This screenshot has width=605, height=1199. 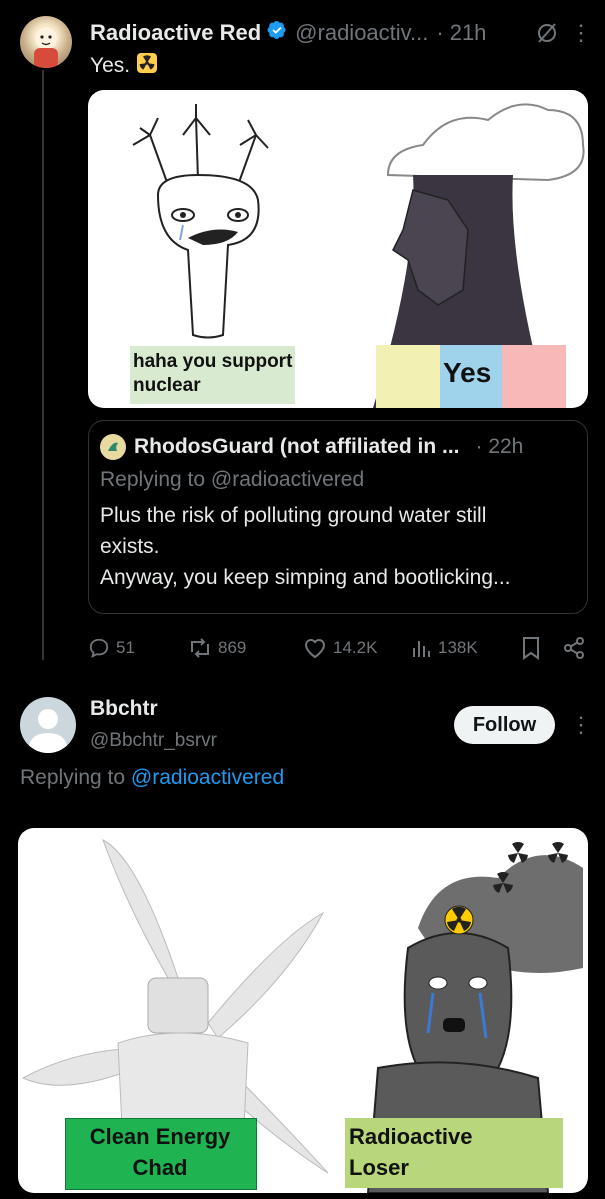 What do you see at coordinates (315, 649) in the screenshot?
I see `heart-icon` at bounding box center [315, 649].